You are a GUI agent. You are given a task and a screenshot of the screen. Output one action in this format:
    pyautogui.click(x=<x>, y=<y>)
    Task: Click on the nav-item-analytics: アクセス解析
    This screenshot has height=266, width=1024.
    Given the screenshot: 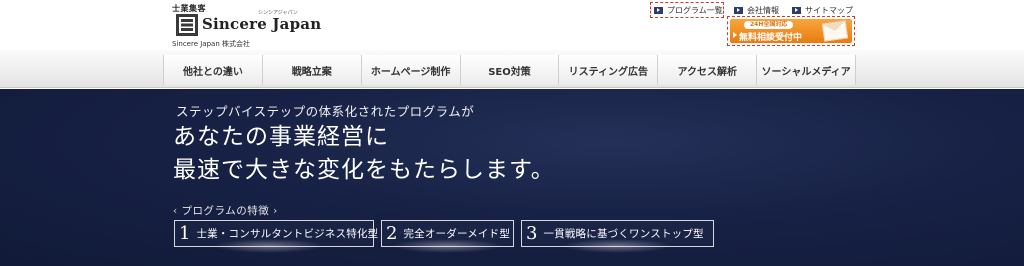 What is the action you would take?
    pyautogui.click(x=707, y=70)
    